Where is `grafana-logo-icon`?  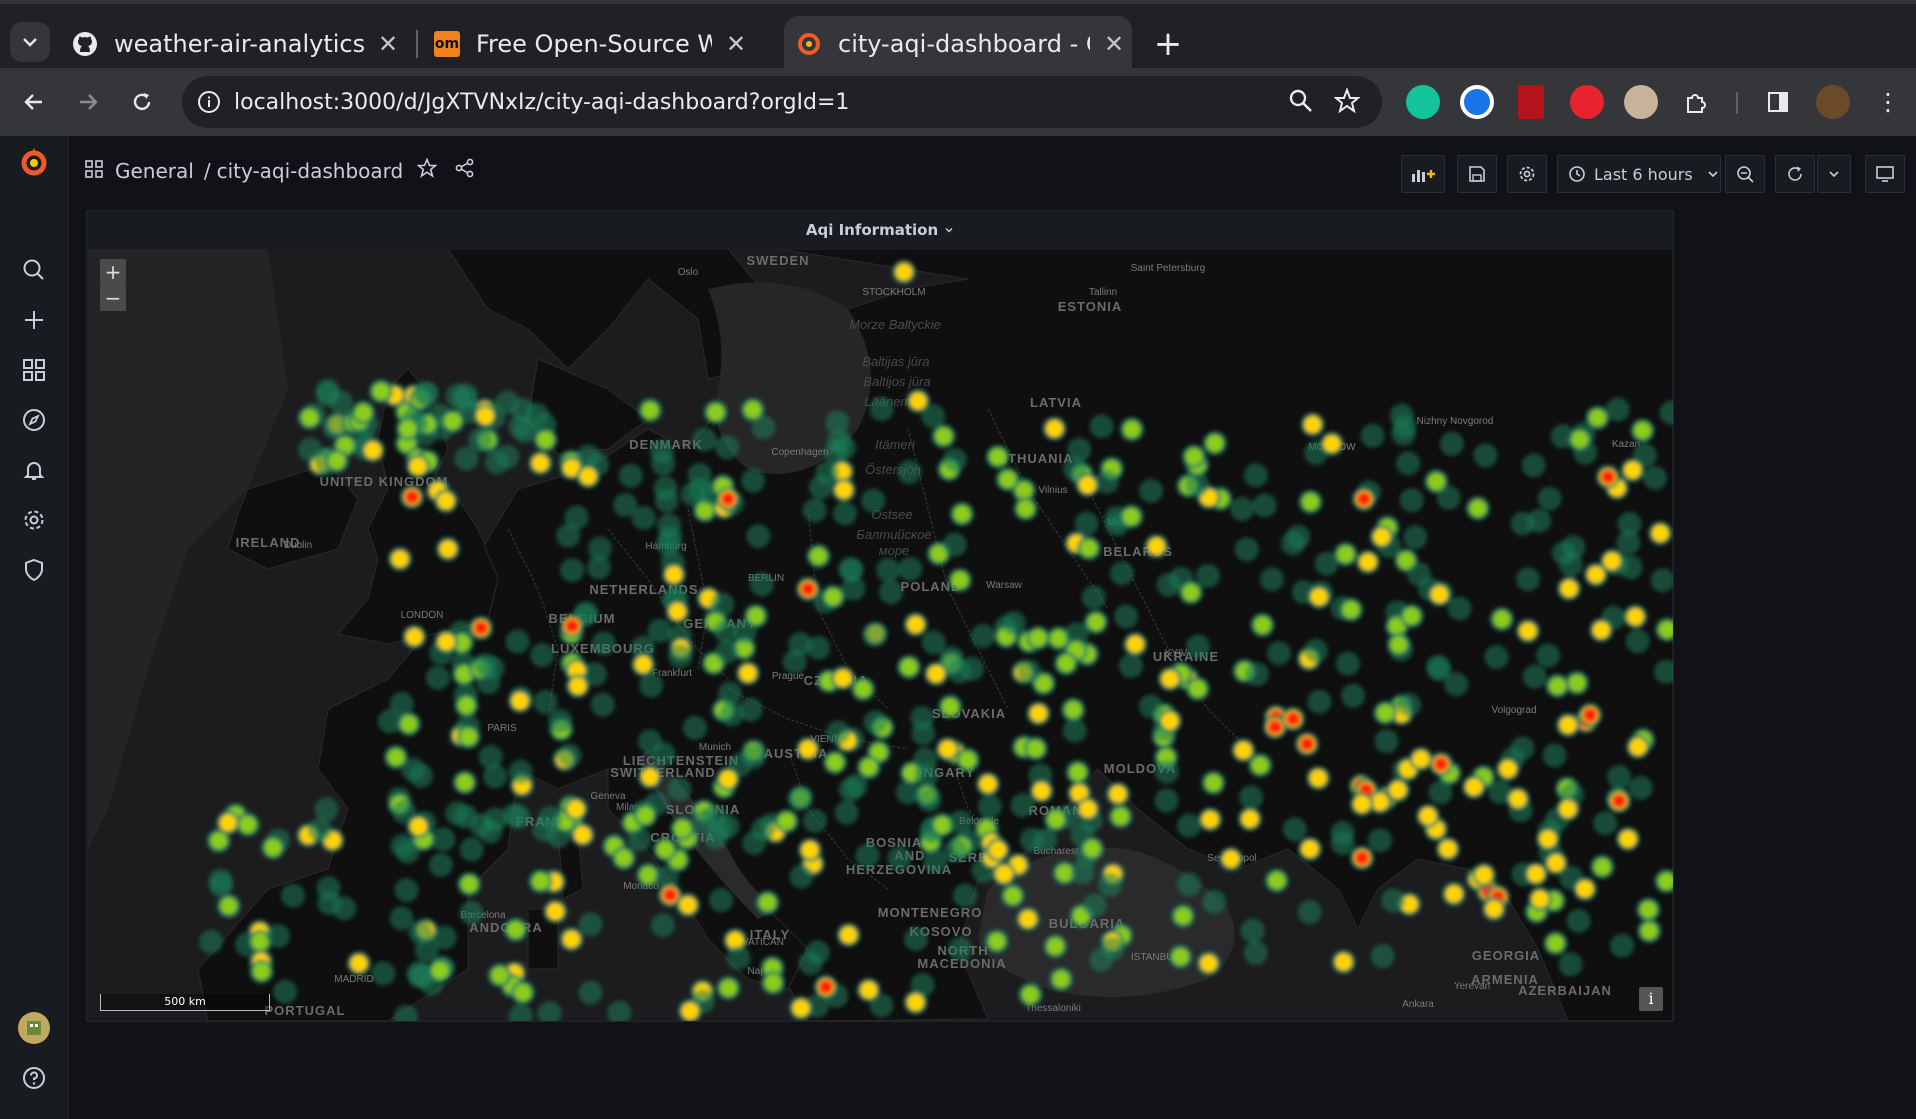 grafana-logo-icon is located at coordinates (34, 162).